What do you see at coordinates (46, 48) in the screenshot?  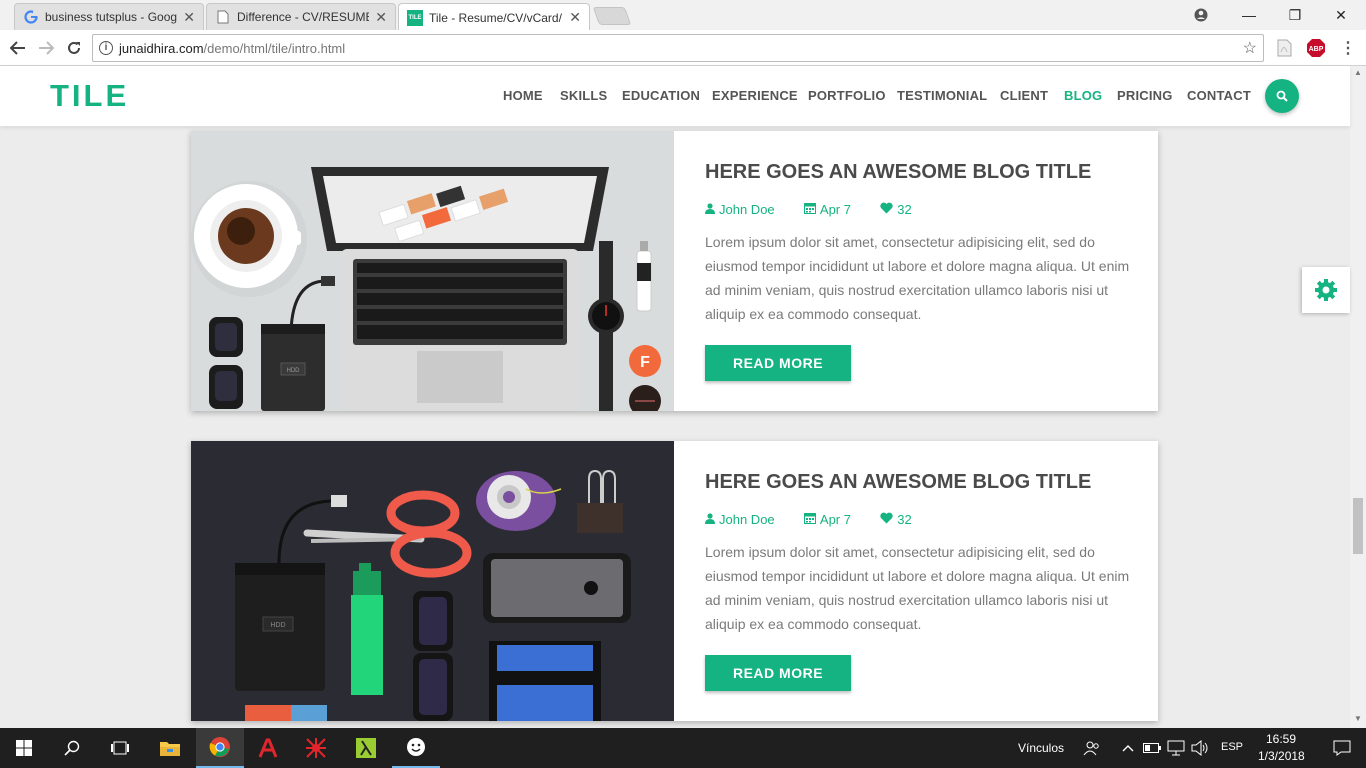 I see `forward-arrow-icon` at bounding box center [46, 48].